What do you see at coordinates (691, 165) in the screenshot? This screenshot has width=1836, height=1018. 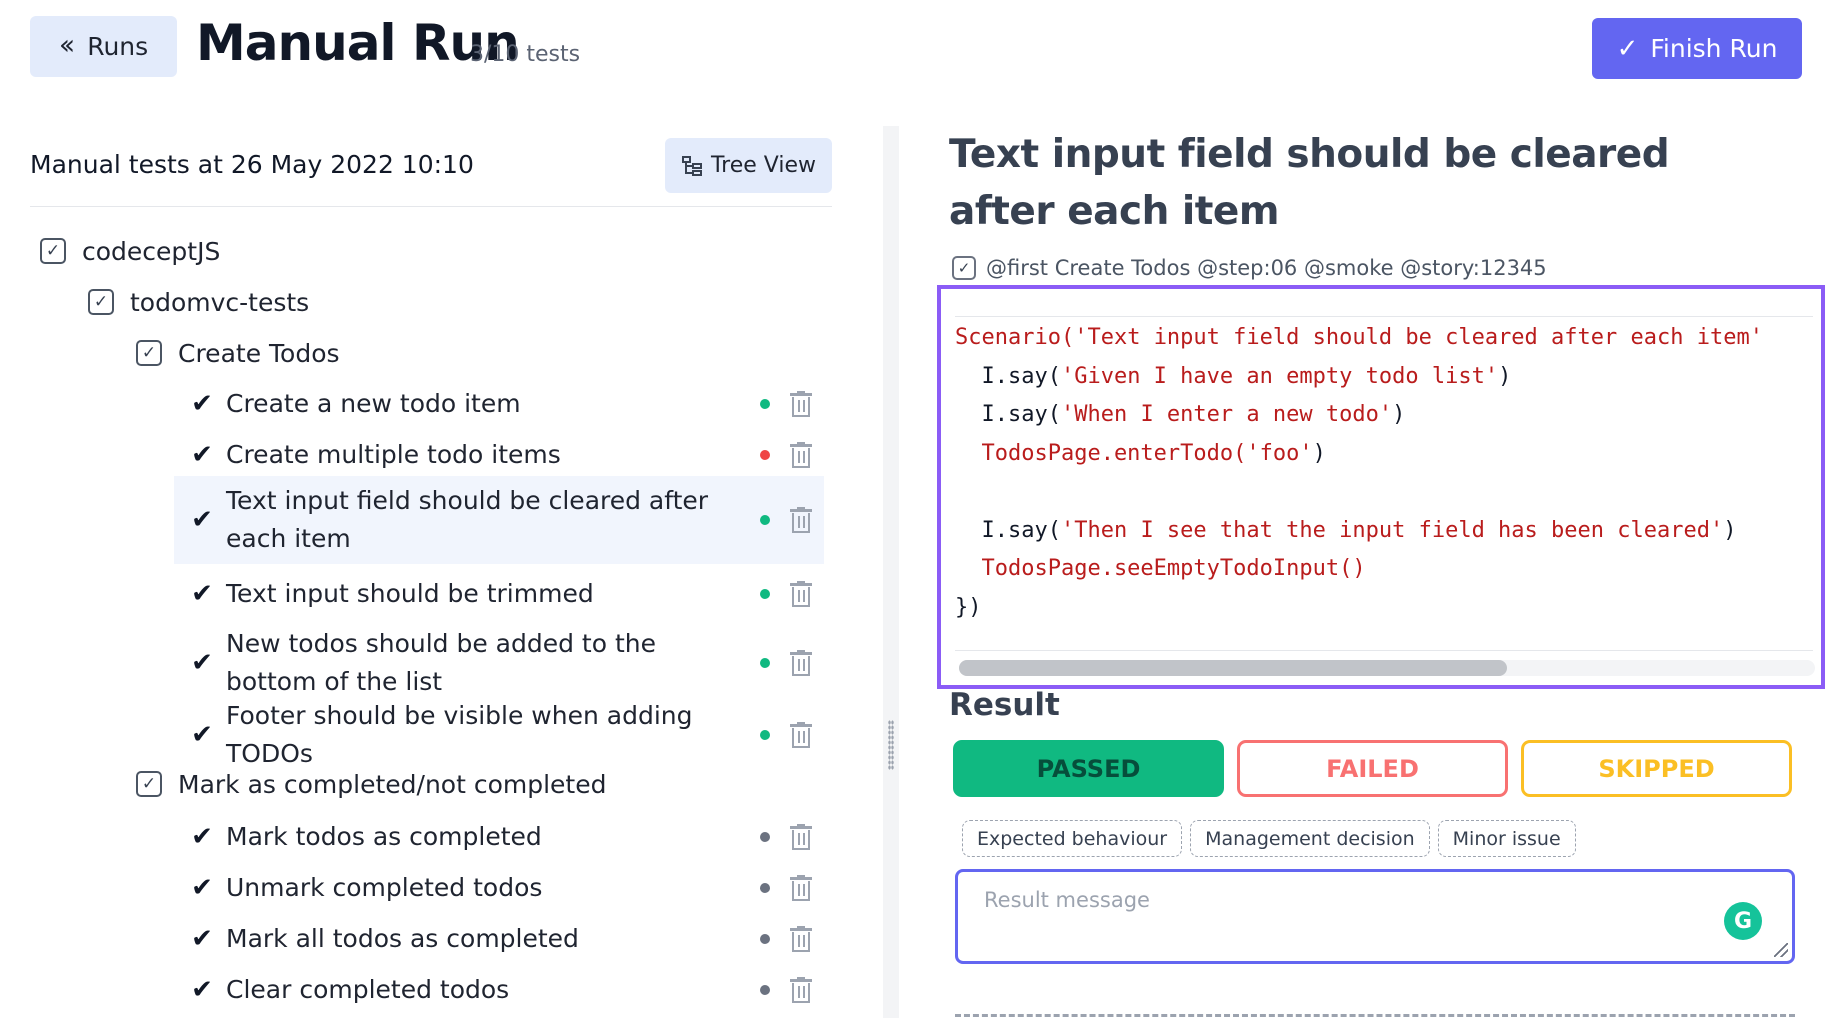 I see `tree-view-icon` at bounding box center [691, 165].